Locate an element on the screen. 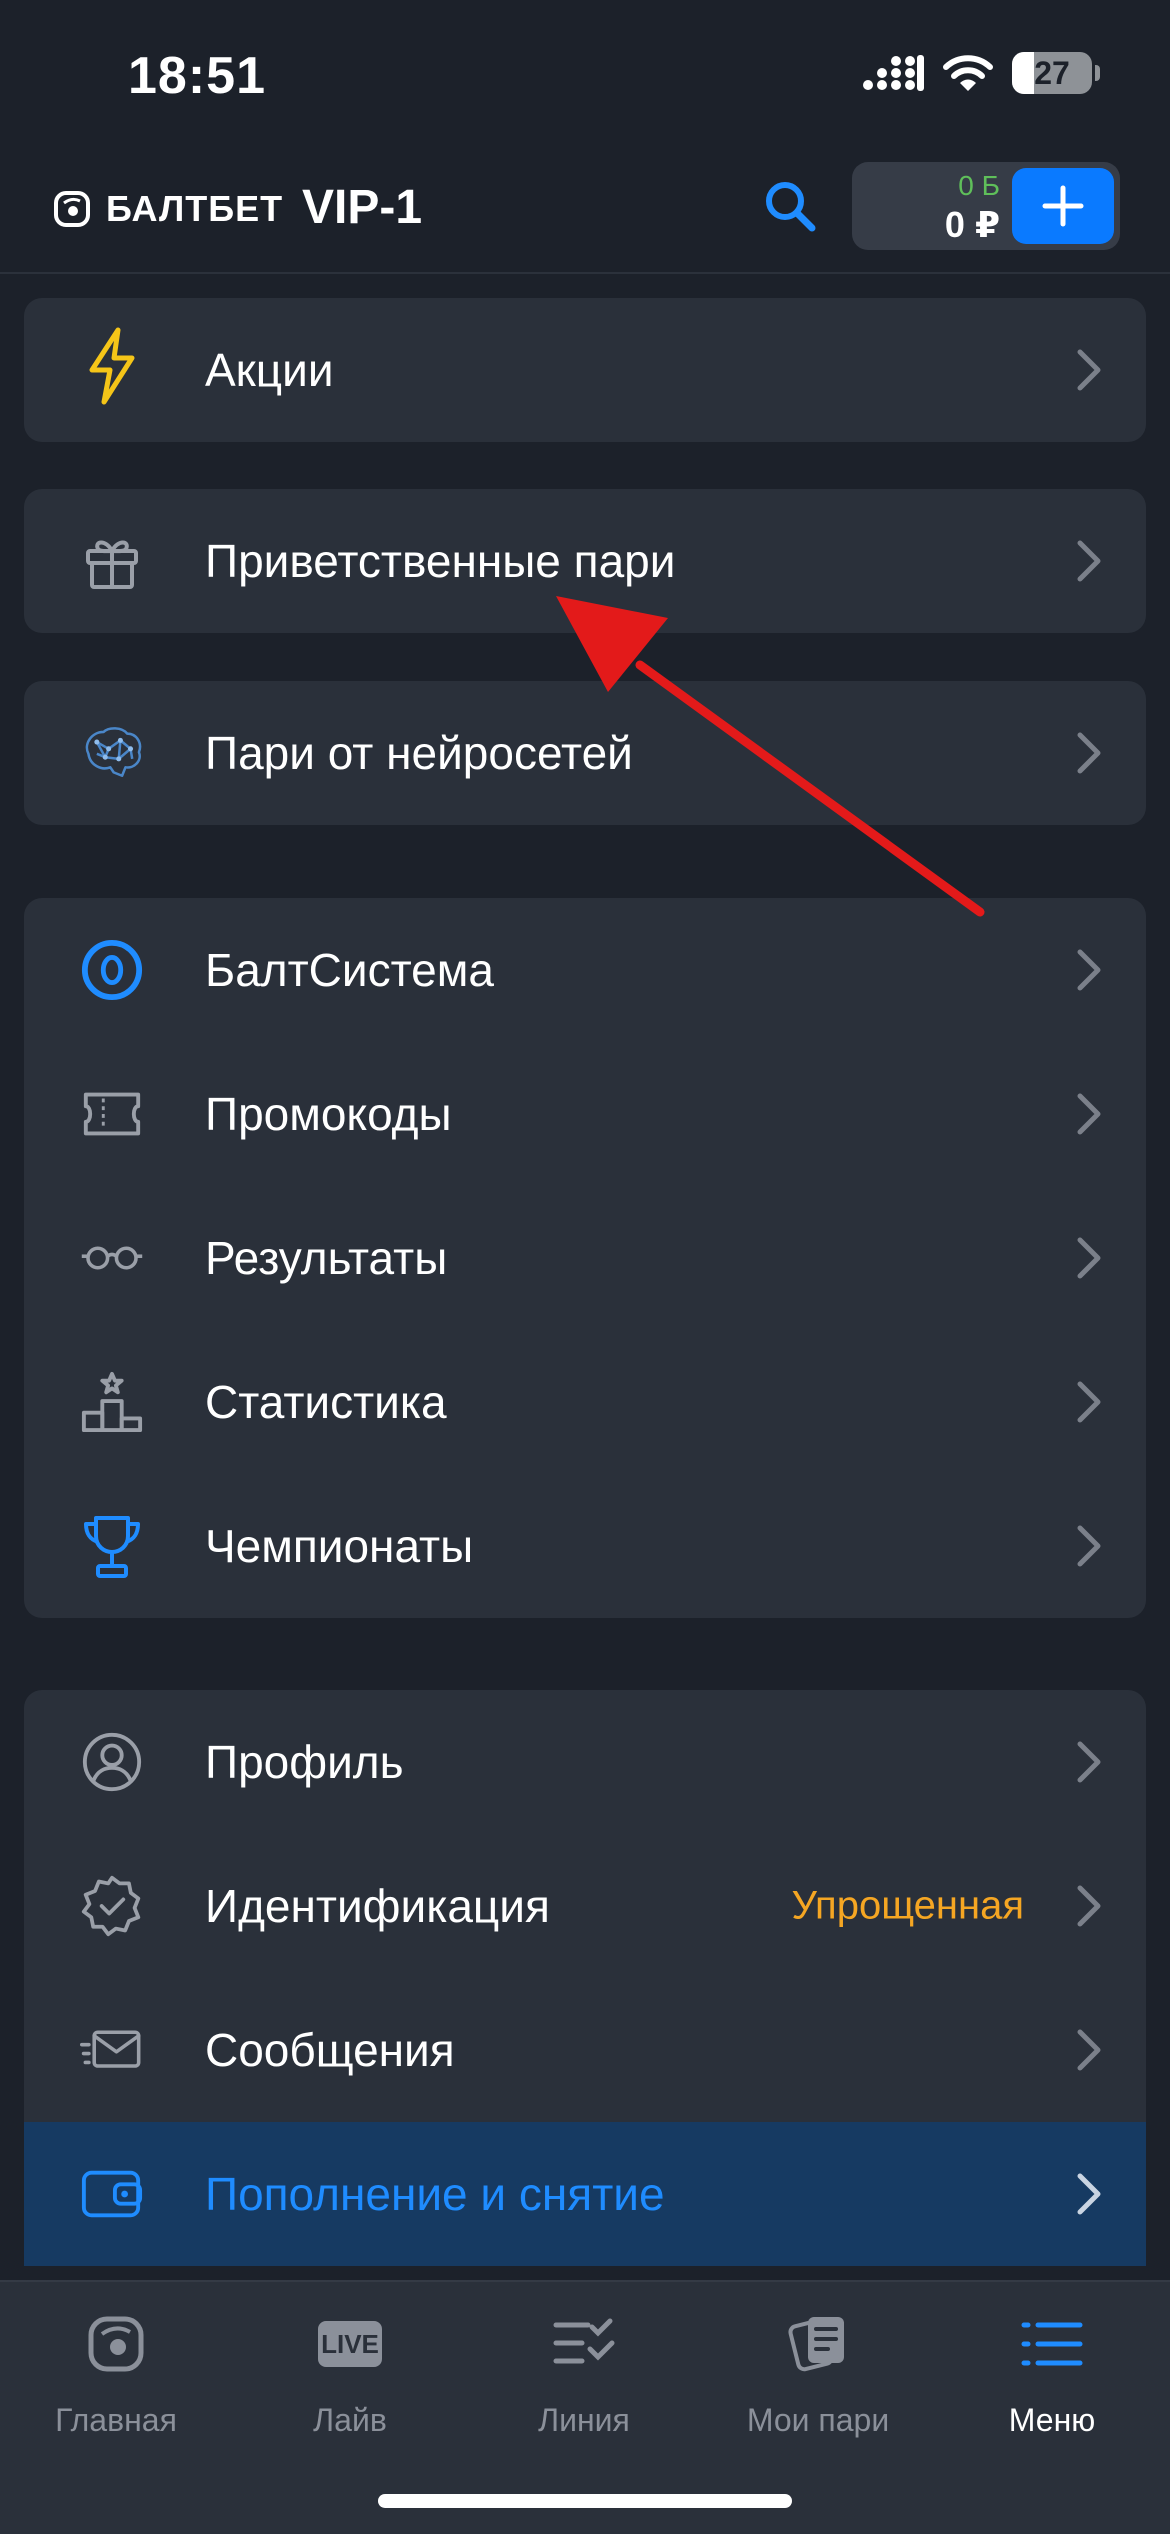 This screenshot has height=2534, width=1170. menu-item-messages: Сообщения is located at coordinates (585, 2050).